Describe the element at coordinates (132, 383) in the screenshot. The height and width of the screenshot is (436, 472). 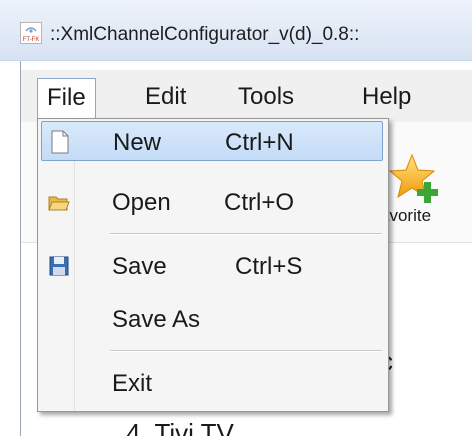
I see `menu-item-label: Exit` at that location.